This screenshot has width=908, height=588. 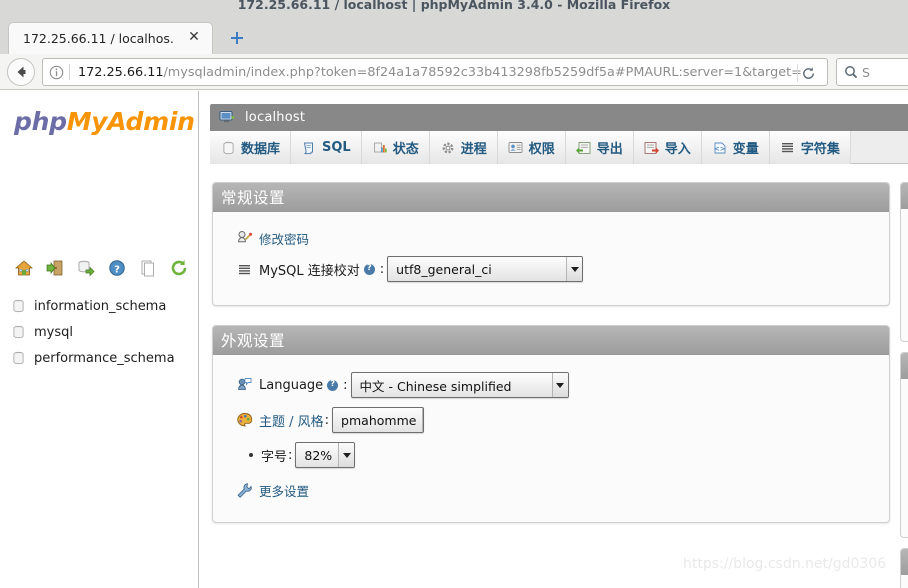 What do you see at coordinates (274, 457) in the screenshot?
I see `fontsize-label: 字号` at bounding box center [274, 457].